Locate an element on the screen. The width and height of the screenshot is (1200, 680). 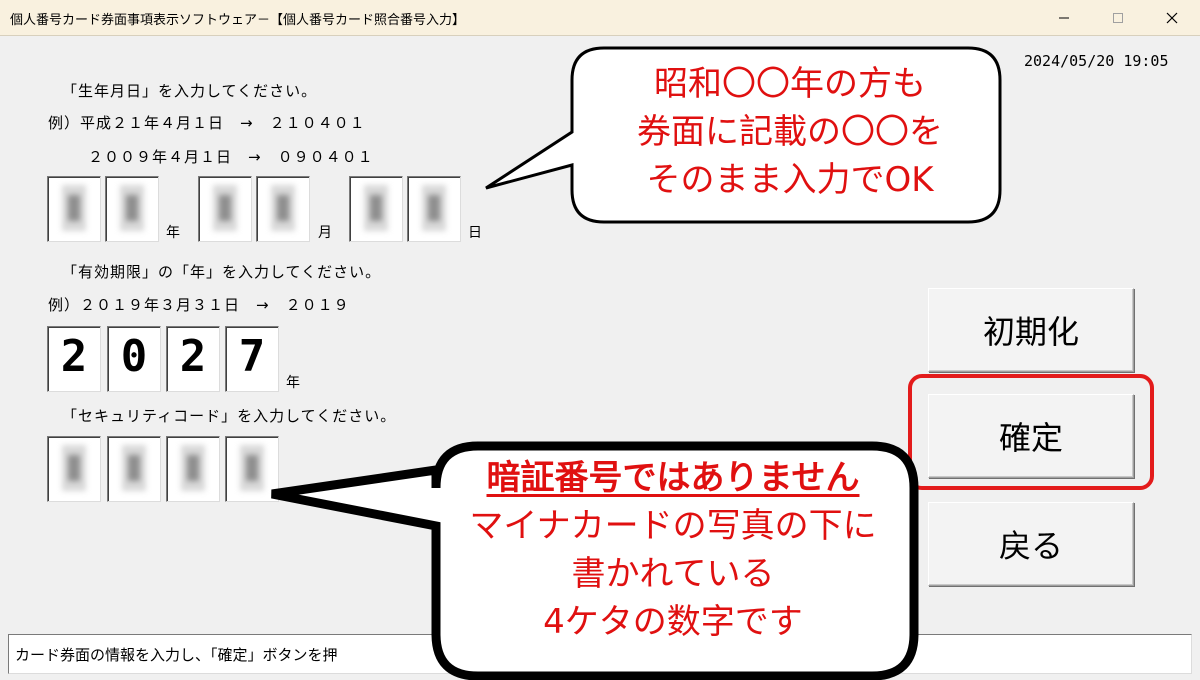
callout-top-line: 昭和〇〇年の方も is located at coordinates (790, 84).